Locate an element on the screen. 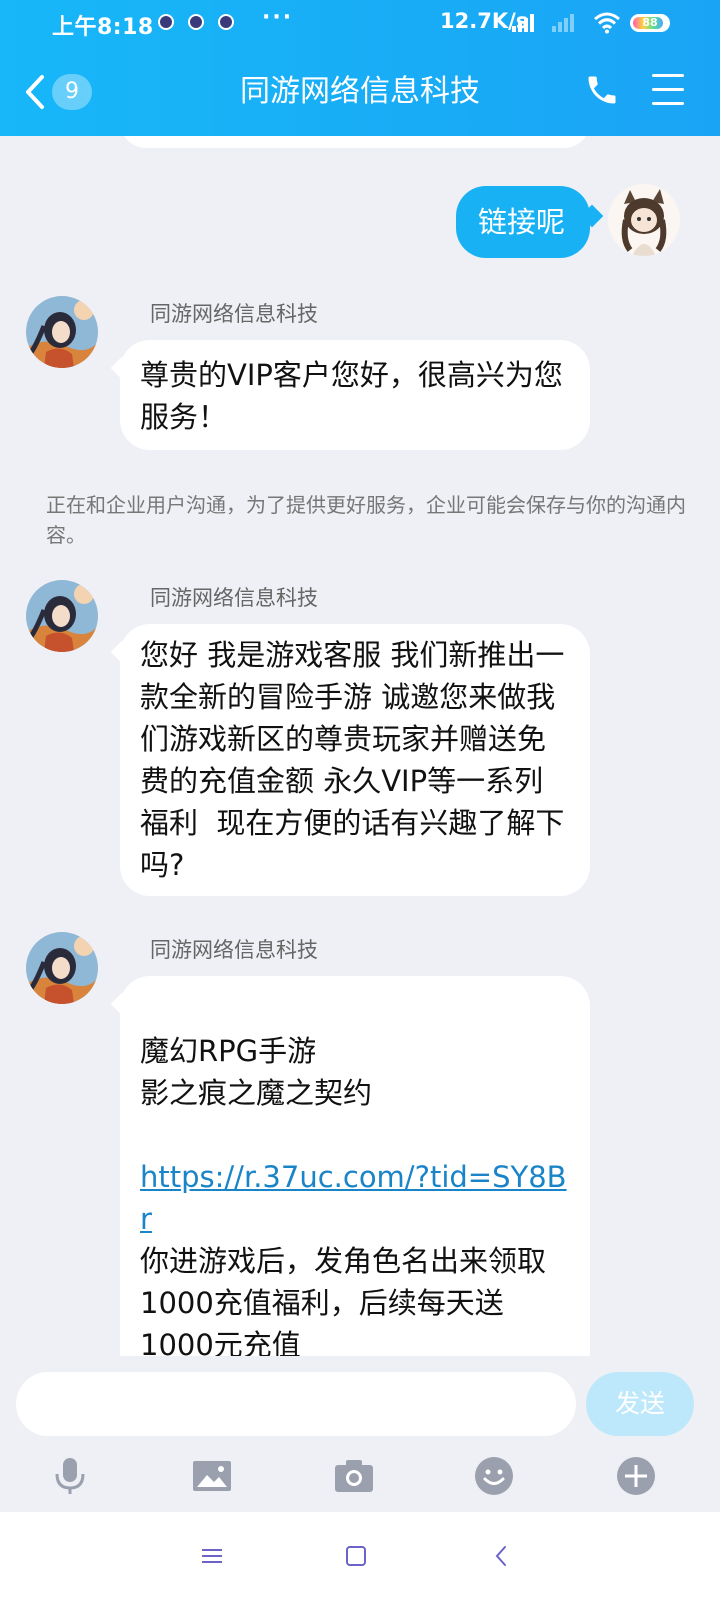 The image size is (720, 1600). camera-icon is located at coordinates (354, 1476).